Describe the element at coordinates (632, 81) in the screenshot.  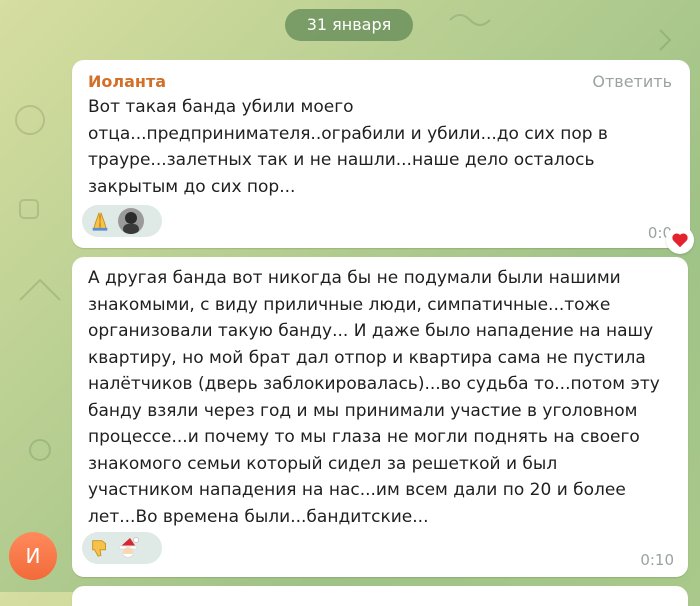
I see `reply-button: Ответить` at that location.